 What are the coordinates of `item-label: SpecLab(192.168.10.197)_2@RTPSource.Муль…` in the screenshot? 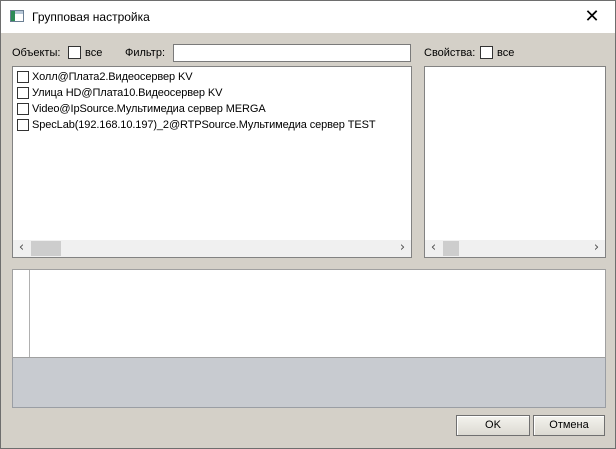 It's located at (204, 124).